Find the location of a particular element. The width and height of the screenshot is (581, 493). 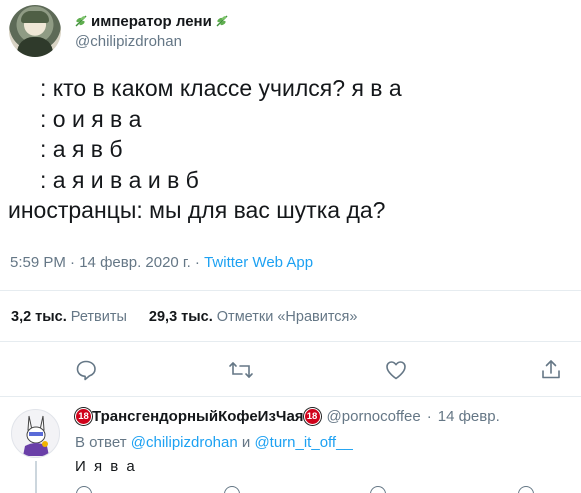

share-icon is located at coordinates (551, 369).